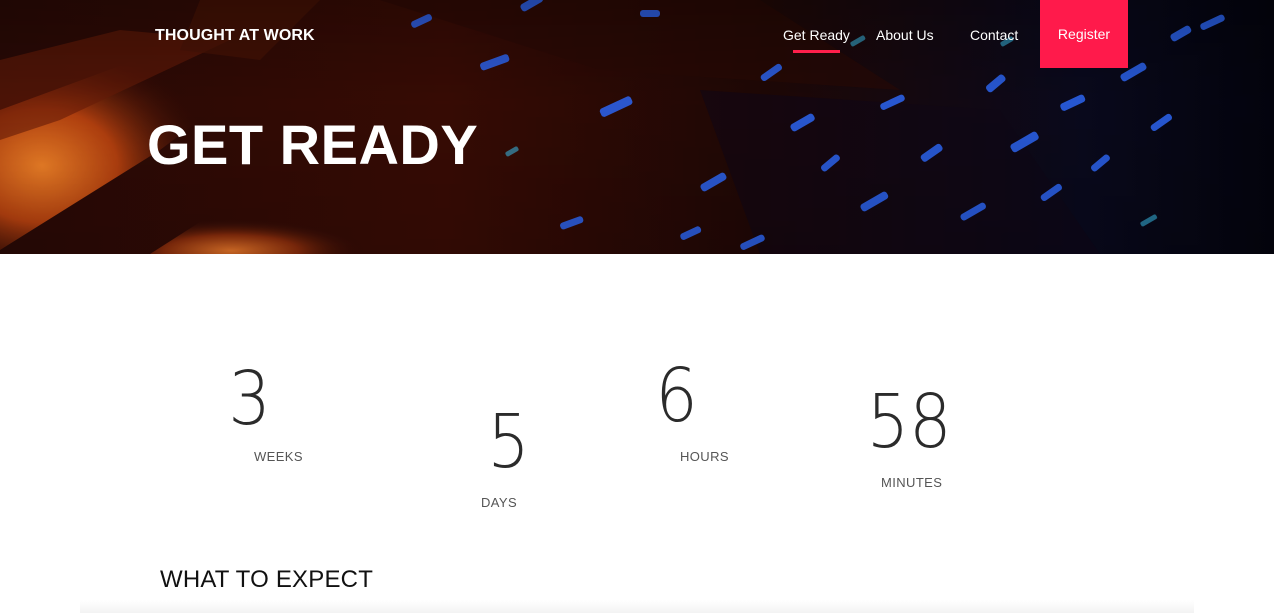 Image resolution: width=1274 pixels, height=613 pixels. What do you see at coordinates (249, 399) in the screenshot?
I see `countdown-weeks-value: 3` at bounding box center [249, 399].